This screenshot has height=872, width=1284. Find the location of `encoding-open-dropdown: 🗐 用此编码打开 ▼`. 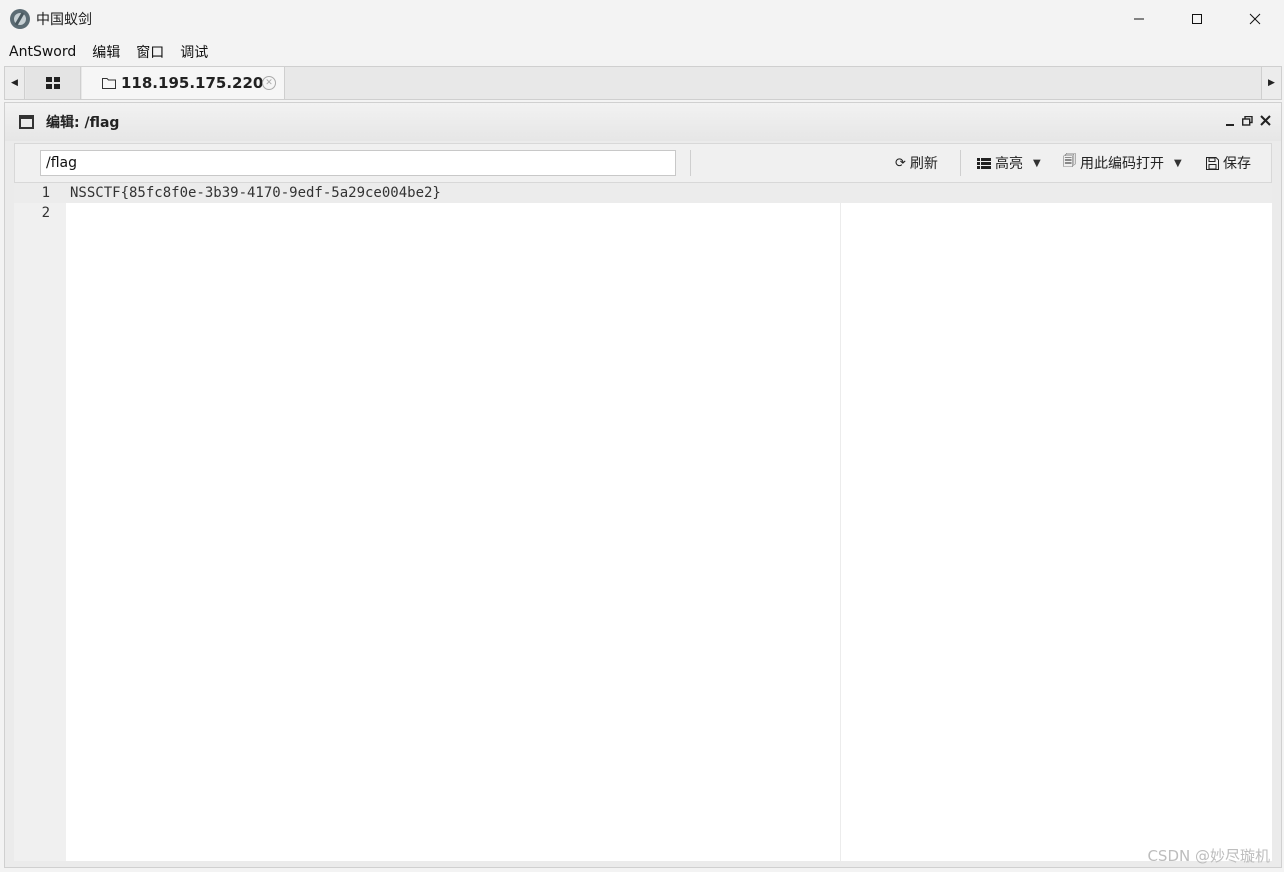

encoding-open-dropdown: 🗐 用此编码打开 ▼ is located at coordinates (1122, 163).